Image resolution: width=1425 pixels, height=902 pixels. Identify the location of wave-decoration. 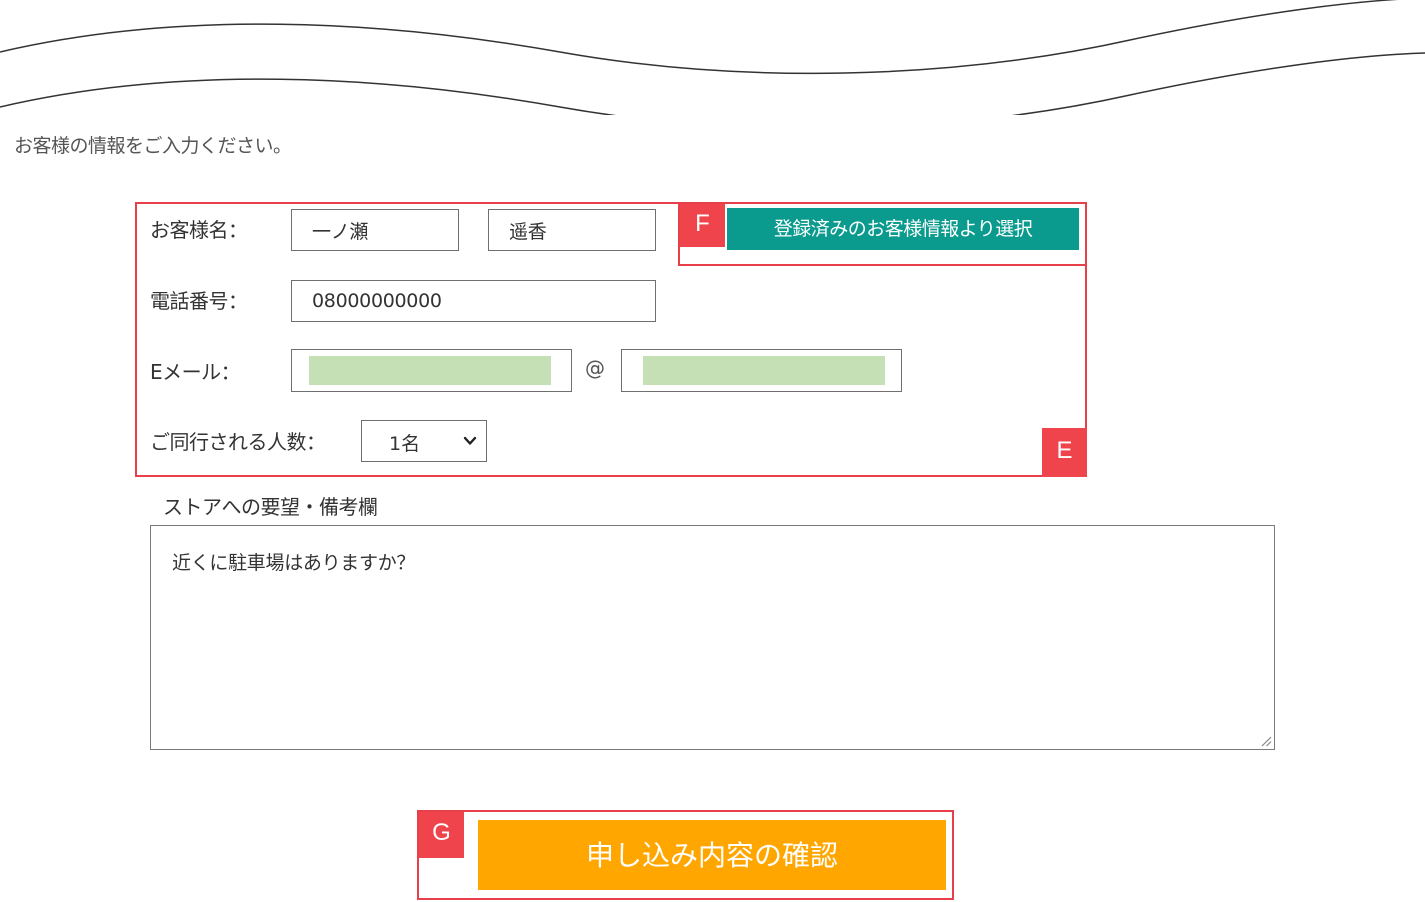
(712, 57).